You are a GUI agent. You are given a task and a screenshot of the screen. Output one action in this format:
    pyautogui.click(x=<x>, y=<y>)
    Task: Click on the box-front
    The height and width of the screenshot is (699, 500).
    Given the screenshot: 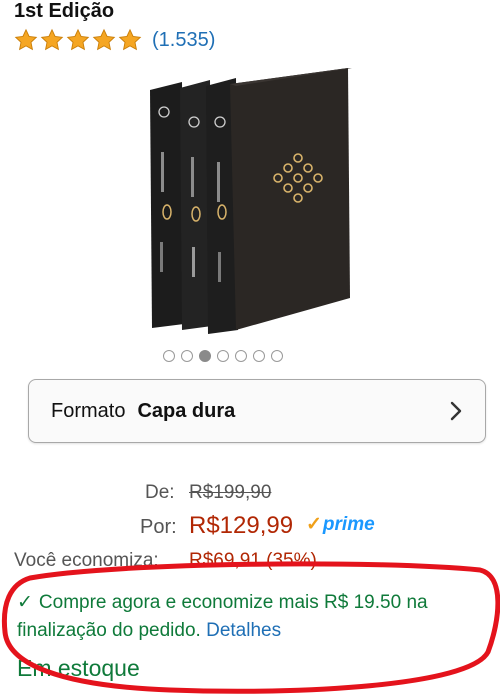 What is the action you would take?
    pyautogui.click(x=290, y=199)
    